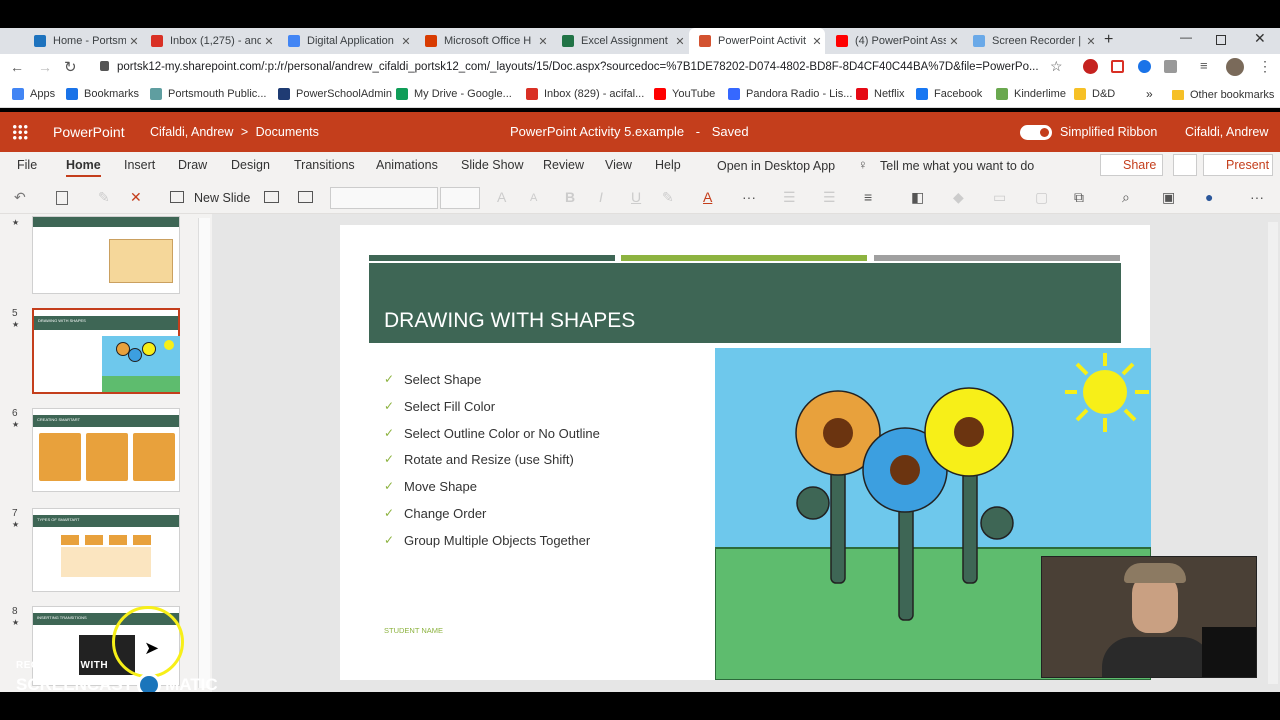 This screenshot has width=1280, height=720. Describe the element at coordinates (492, 165) in the screenshot. I see `ribbon-tab-slide-show: Slide Show` at that location.